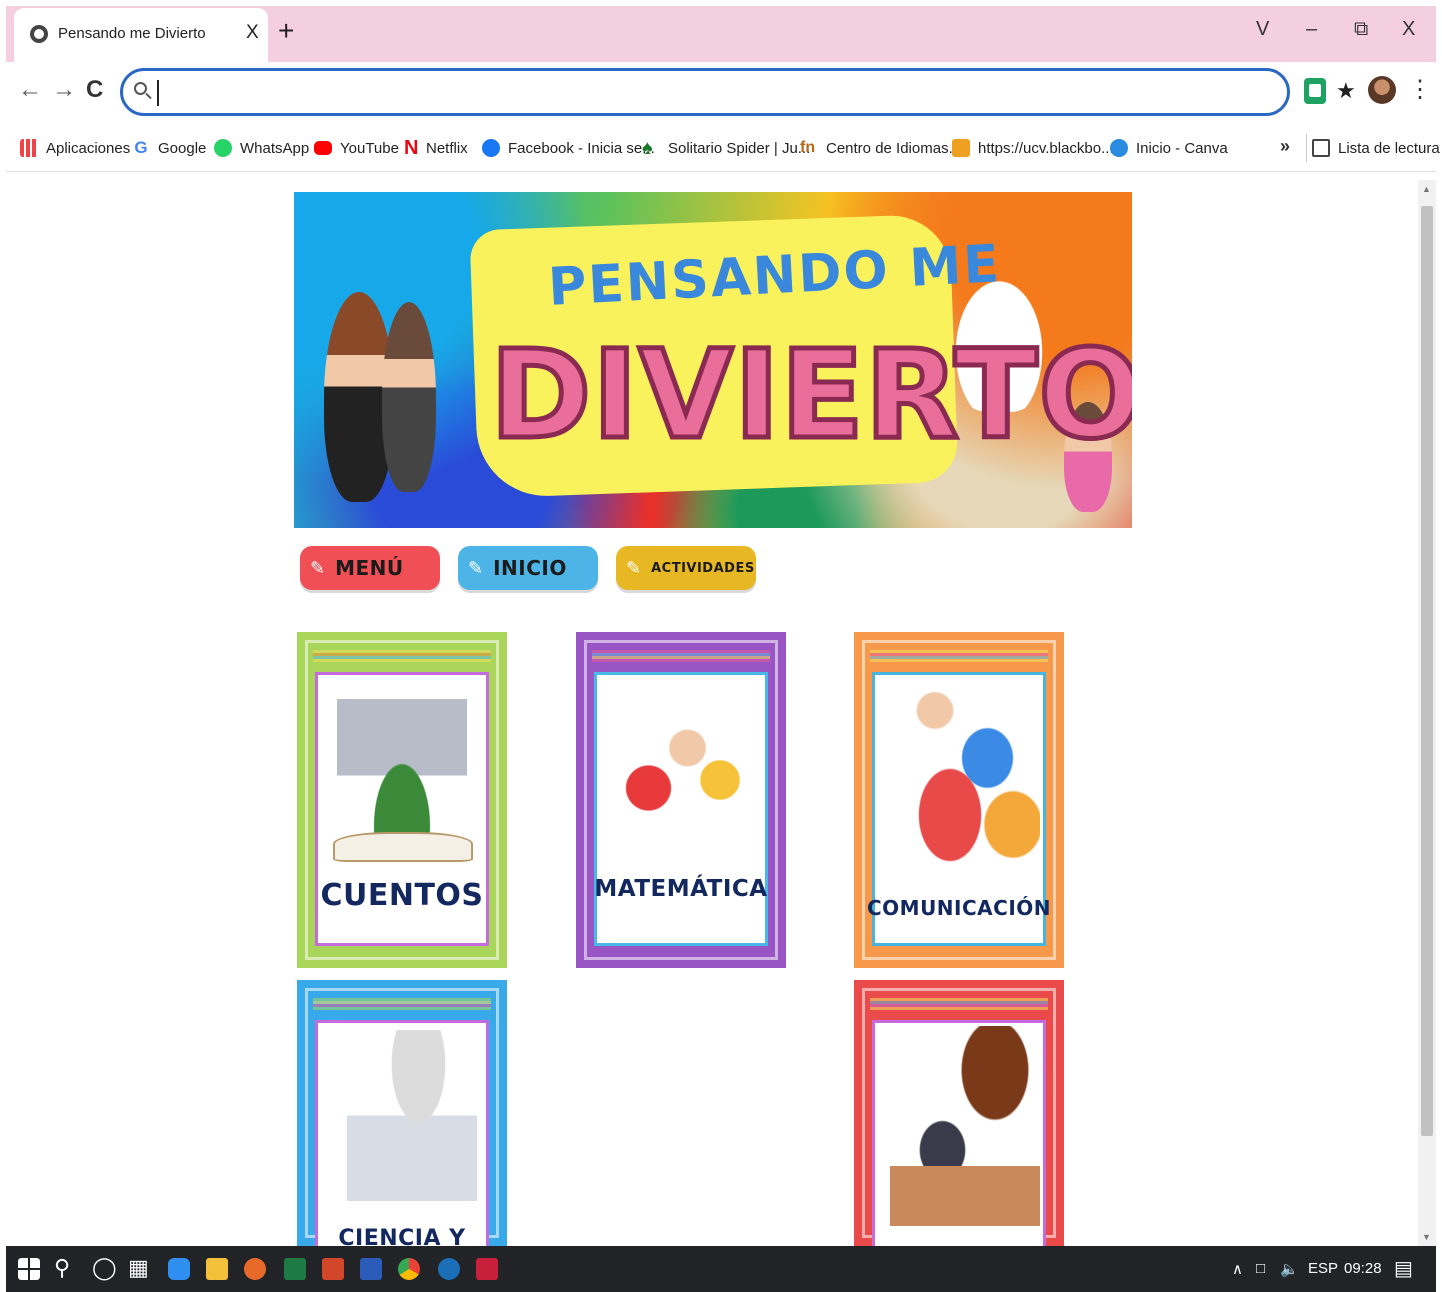 The height and width of the screenshot is (1292, 1442). I want to click on powerpoint-icon, so click(333, 1269).